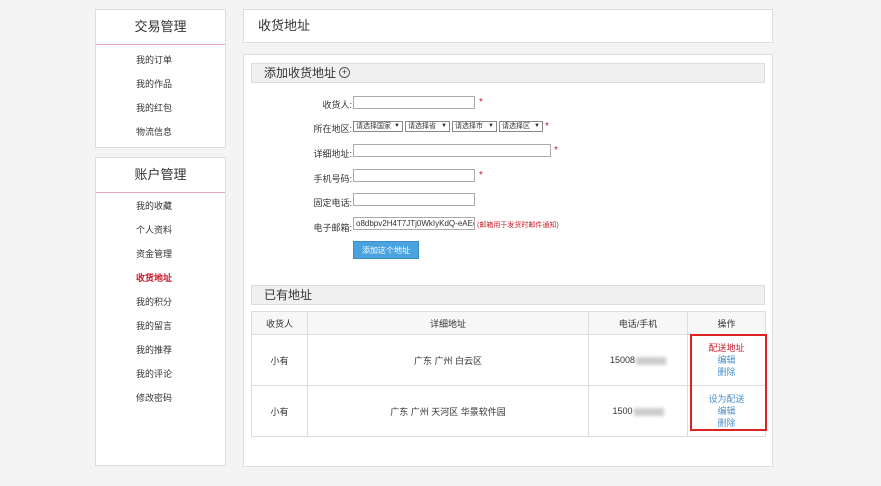  I want to click on page-title-panel: 收货地址, so click(508, 26).